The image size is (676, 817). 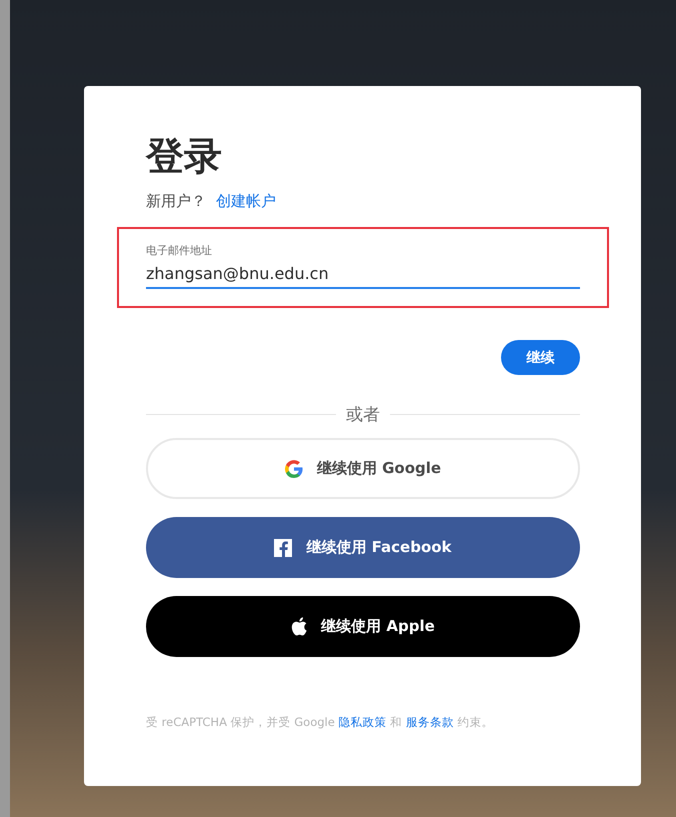 What do you see at coordinates (293, 469) in the screenshot?
I see `google-icon` at bounding box center [293, 469].